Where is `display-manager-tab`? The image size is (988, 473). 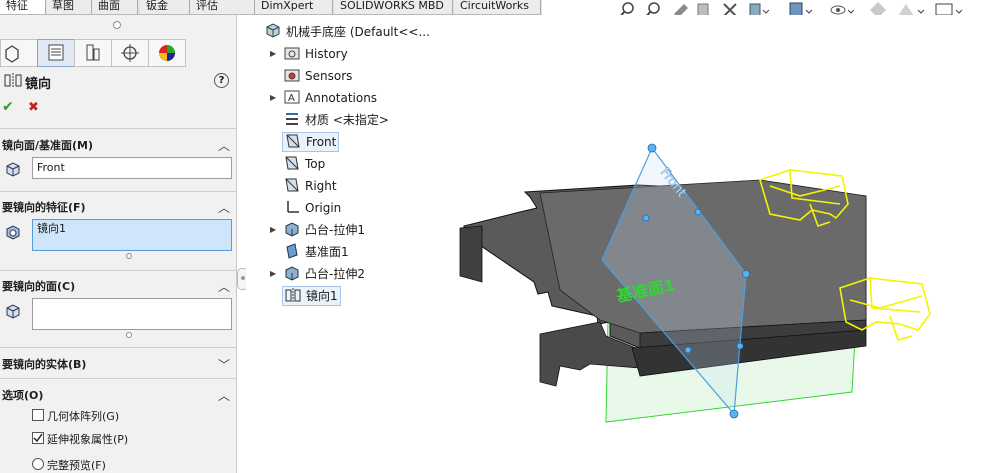
display-manager-tab is located at coordinates (167, 53).